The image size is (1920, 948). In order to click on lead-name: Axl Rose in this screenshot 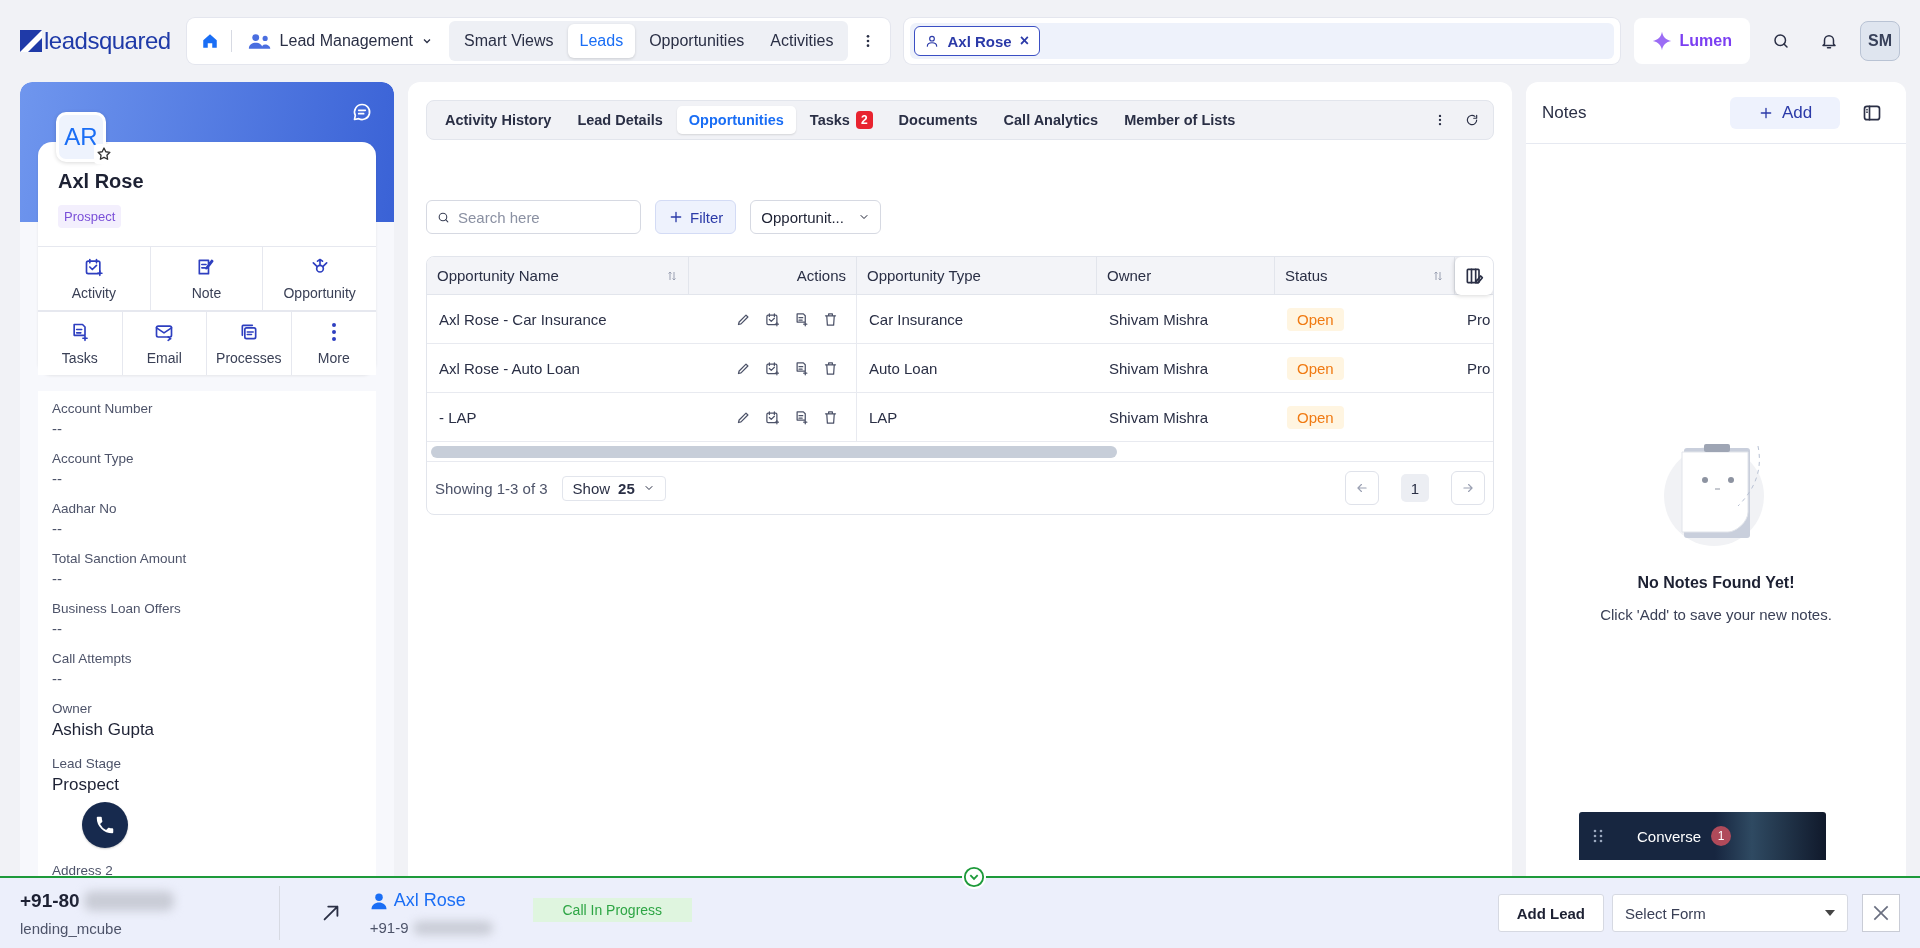, I will do `click(101, 181)`.